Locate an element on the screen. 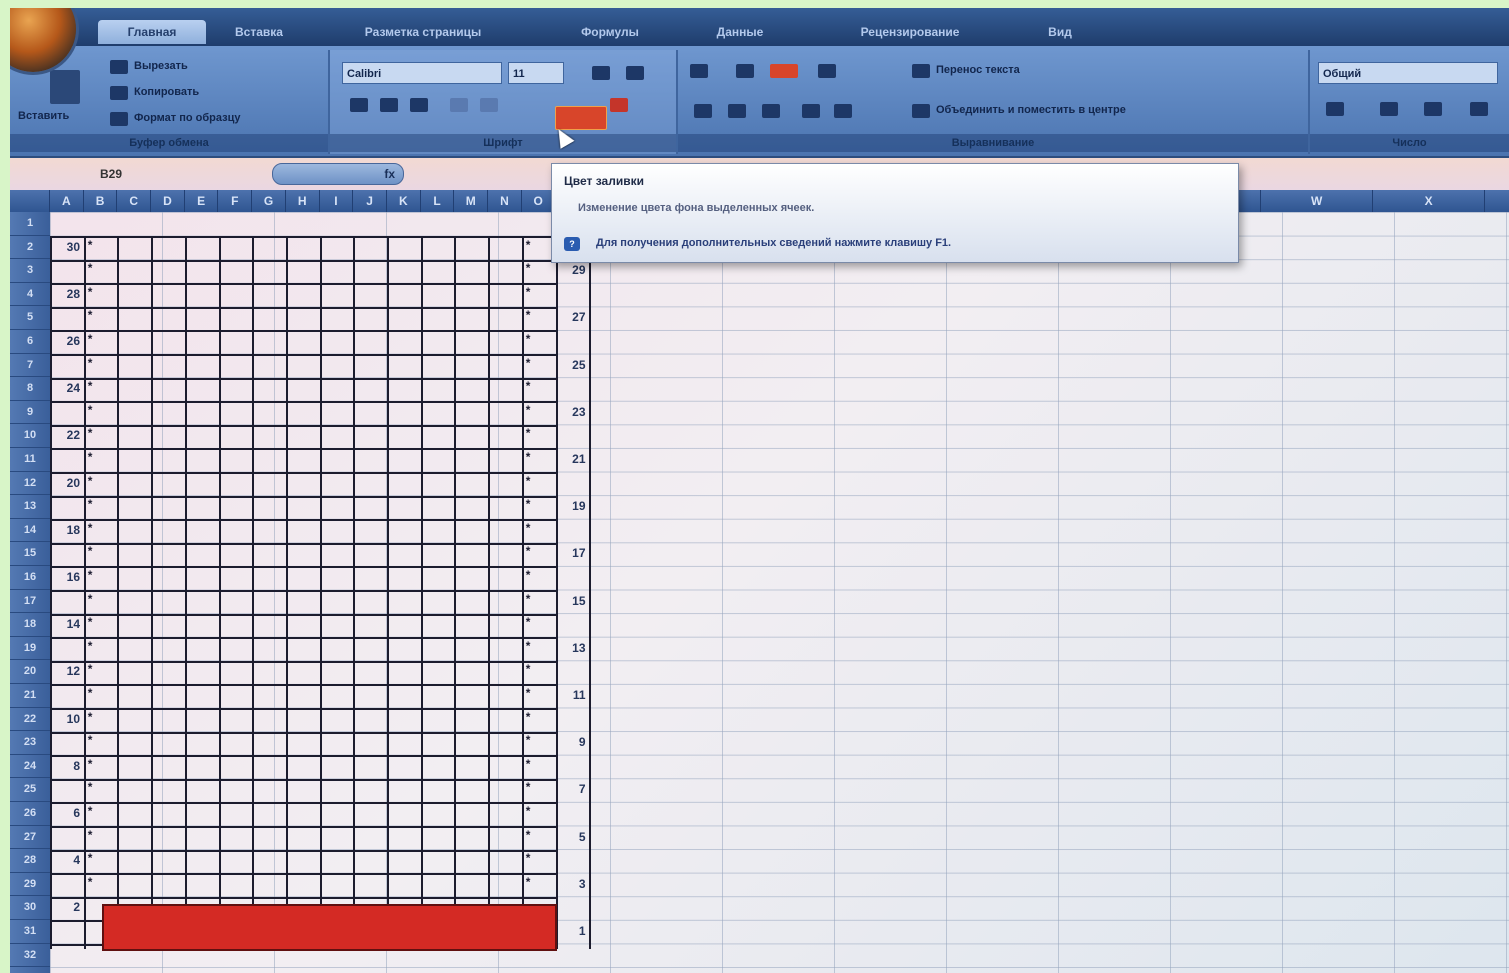 This screenshot has width=1509, height=973. name-box: B29 is located at coordinates (145, 174).